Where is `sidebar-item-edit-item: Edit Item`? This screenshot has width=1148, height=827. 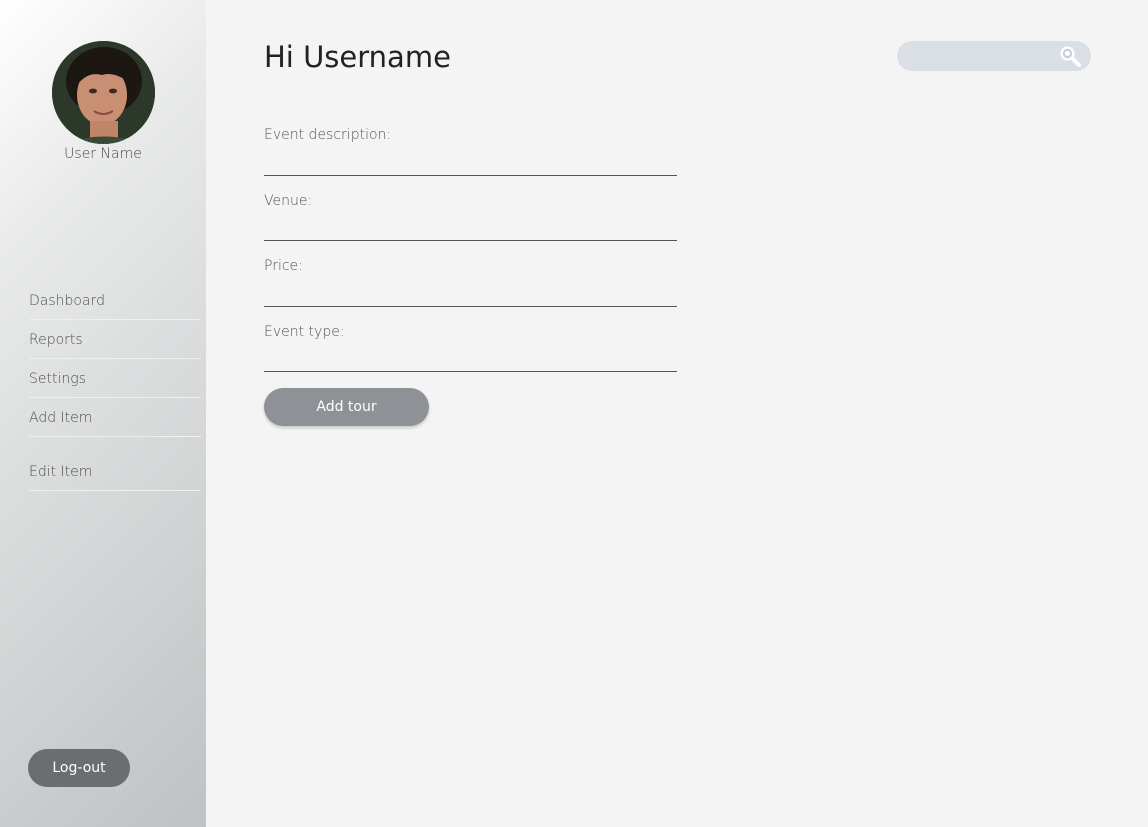 sidebar-item-edit-item: Edit Item is located at coordinates (115, 477).